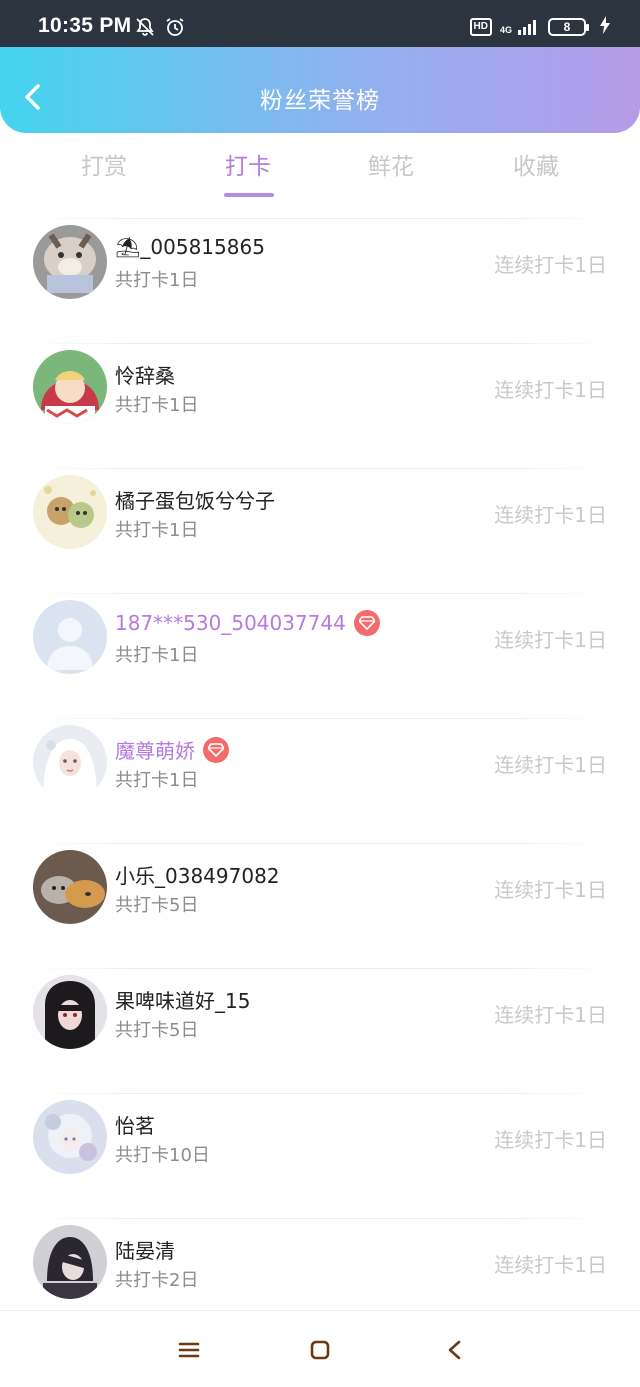  What do you see at coordinates (520, 27) in the screenshot?
I see `signal-icon: 4G` at bounding box center [520, 27].